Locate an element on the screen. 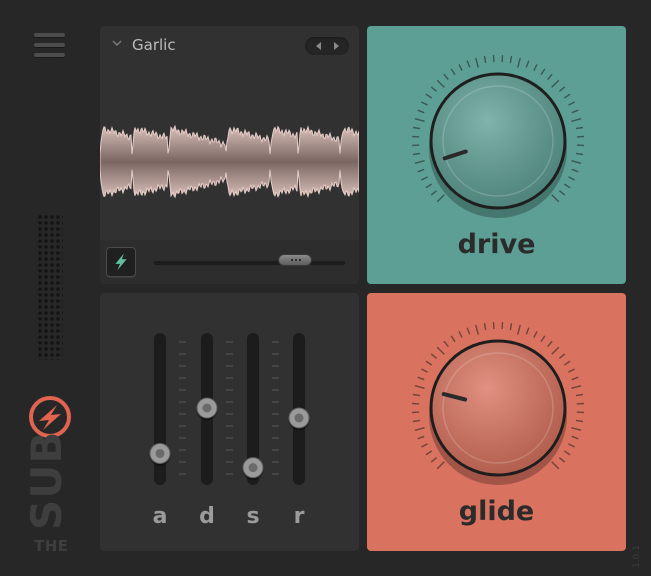 The width and height of the screenshot is (651, 576). caret-left-icon is located at coordinates (318, 46).